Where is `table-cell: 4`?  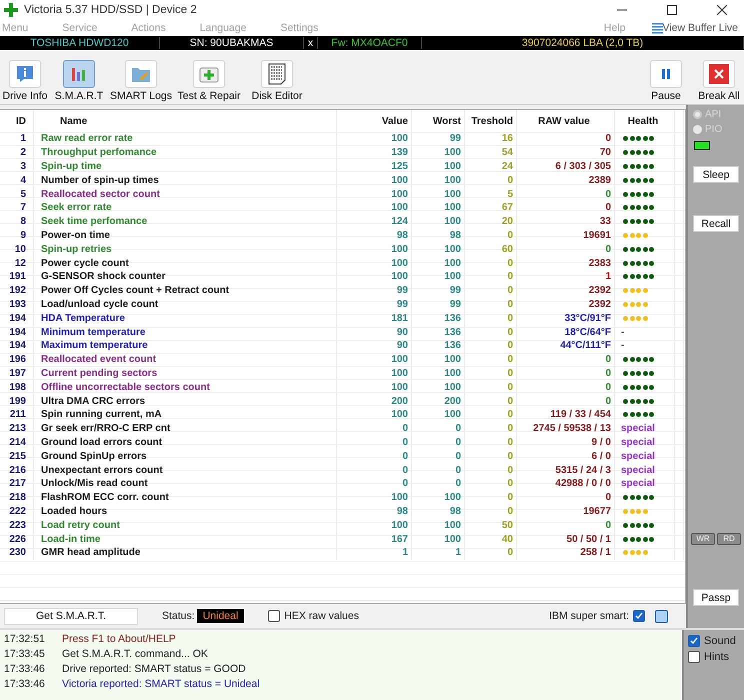
table-cell: 4 is located at coordinates (17, 180).